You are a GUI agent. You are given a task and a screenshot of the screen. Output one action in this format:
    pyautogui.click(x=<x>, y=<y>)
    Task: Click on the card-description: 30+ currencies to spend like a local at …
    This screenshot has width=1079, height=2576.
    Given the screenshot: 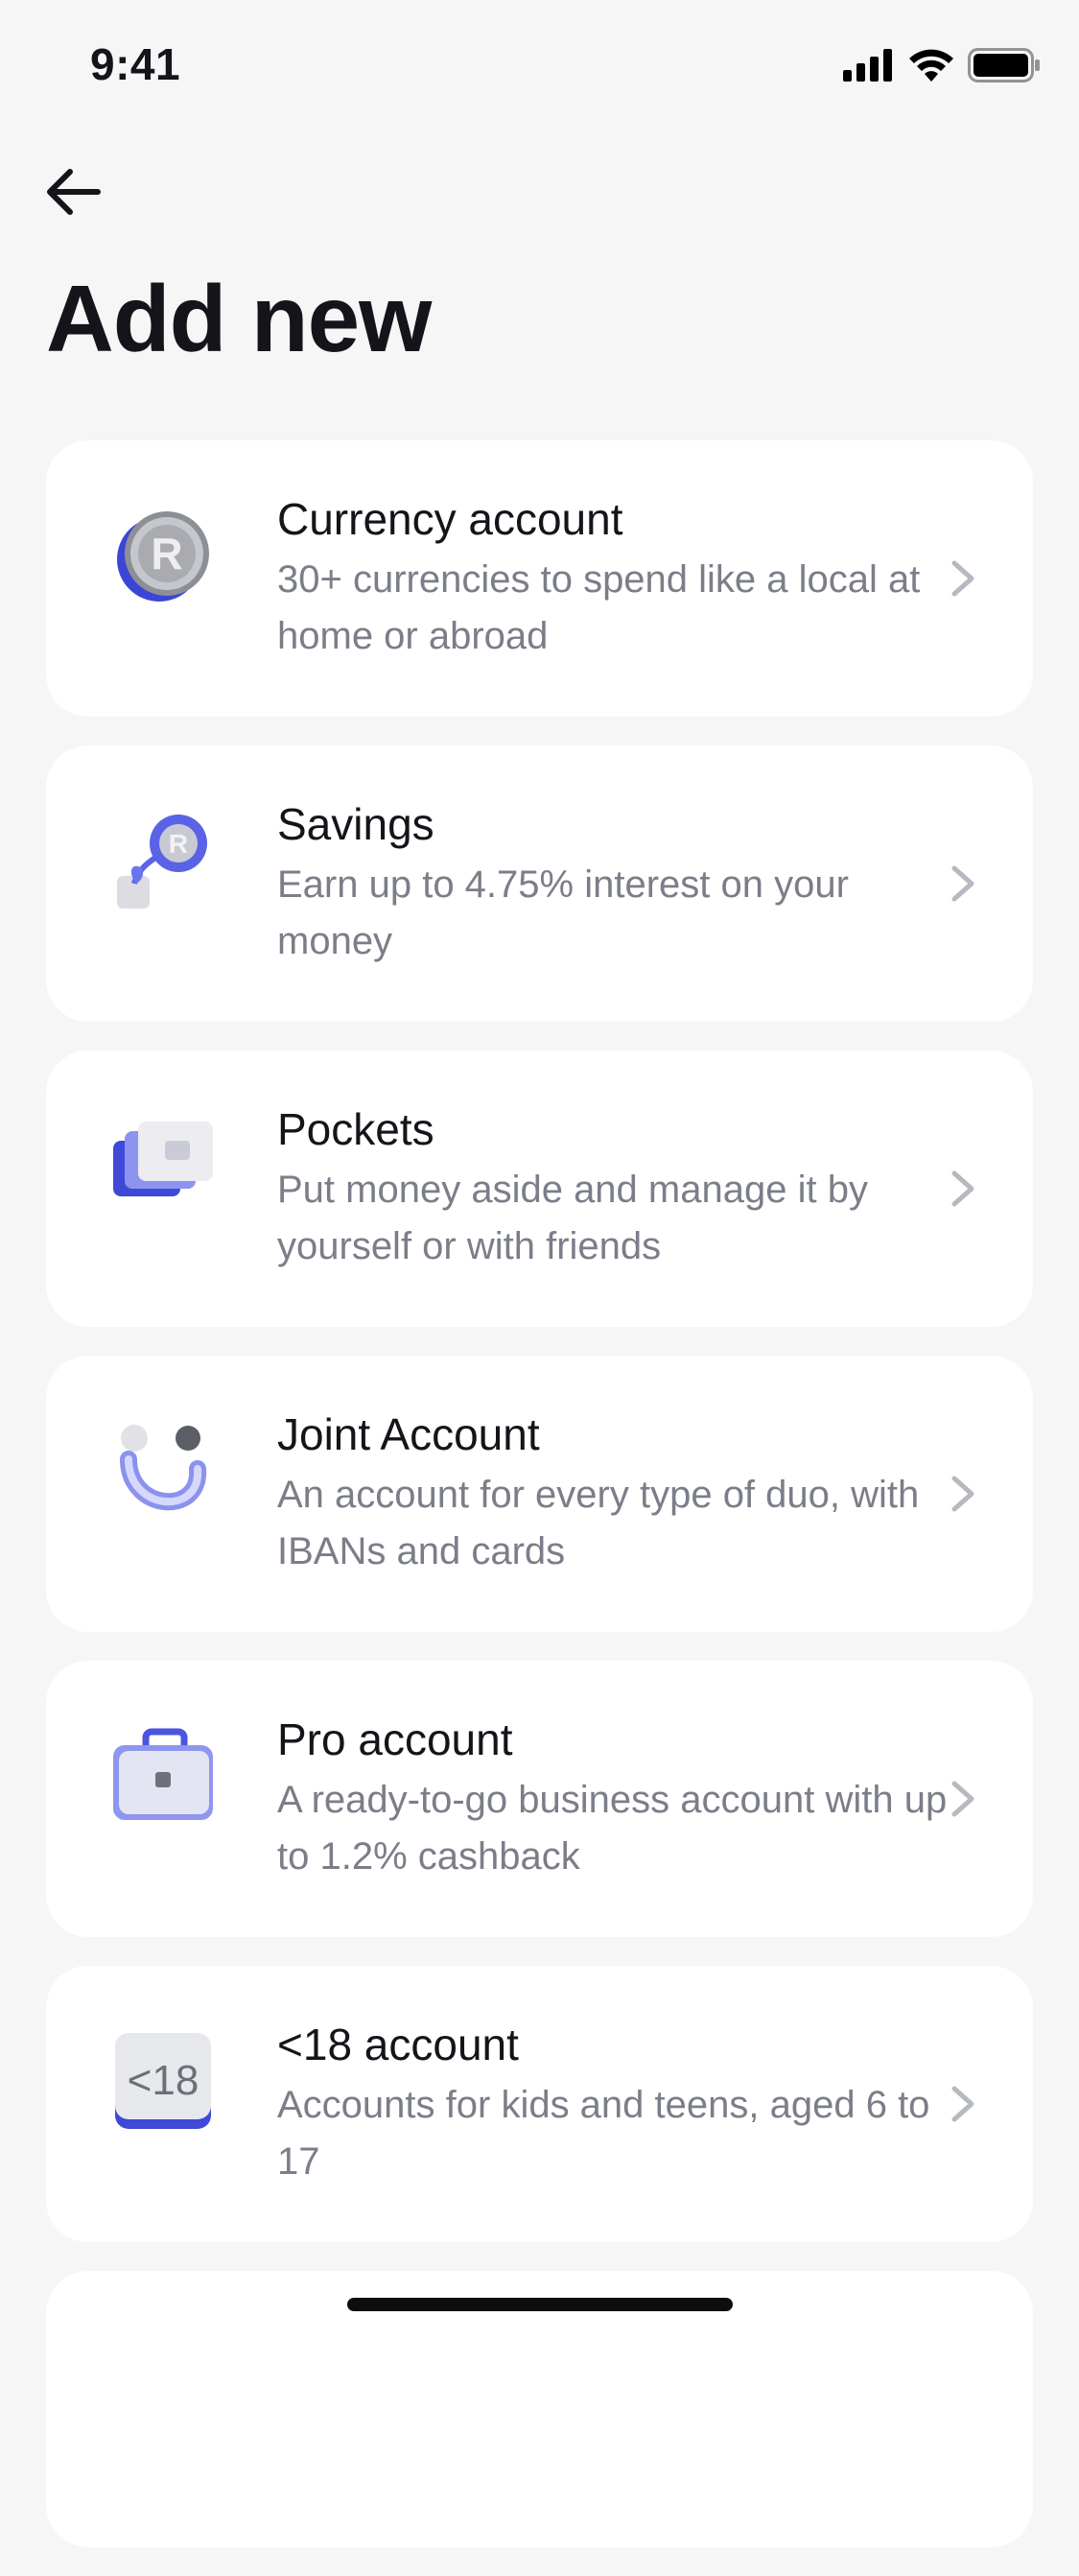 What is the action you would take?
    pyautogui.click(x=599, y=607)
    